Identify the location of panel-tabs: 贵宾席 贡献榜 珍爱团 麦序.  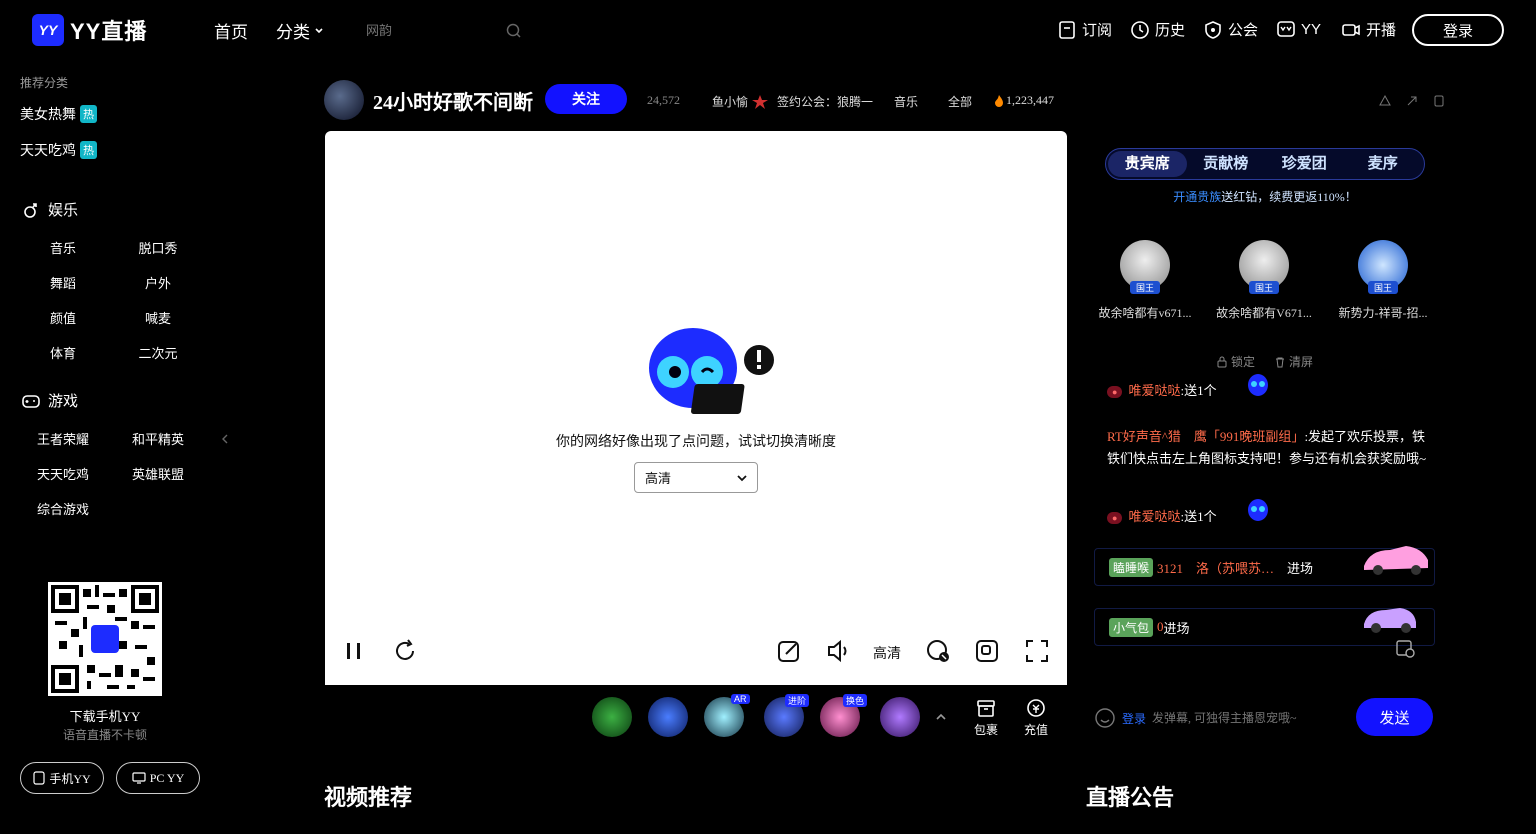
(1265, 164).